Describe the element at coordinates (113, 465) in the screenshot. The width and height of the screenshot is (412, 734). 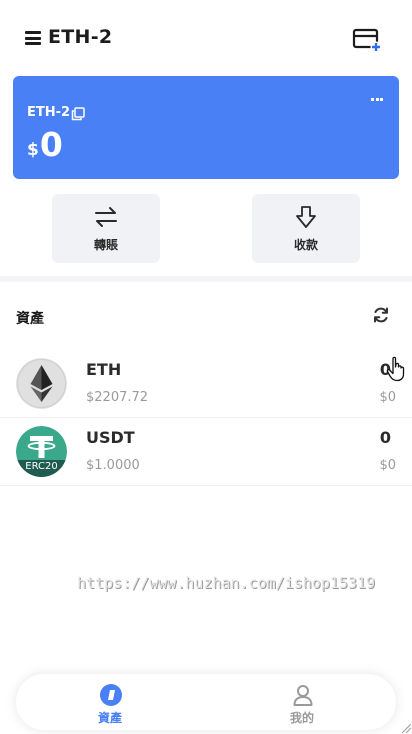
I see `token-price: $1.0000` at that location.